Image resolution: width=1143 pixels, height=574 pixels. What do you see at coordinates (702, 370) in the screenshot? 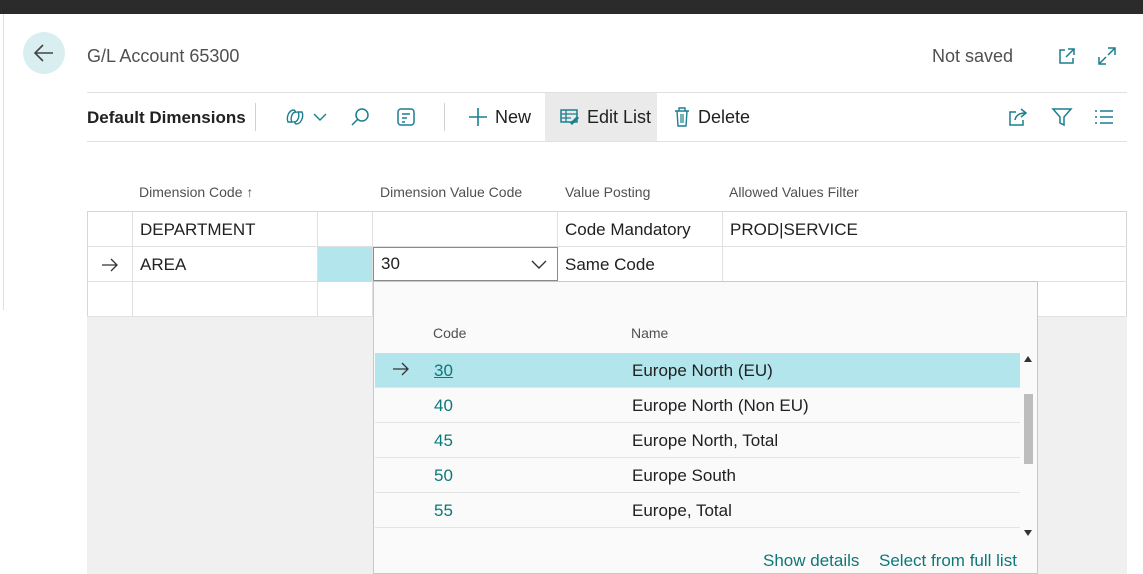
I see `lookup-name: Europe North (EU)` at bounding box center [702, 370].